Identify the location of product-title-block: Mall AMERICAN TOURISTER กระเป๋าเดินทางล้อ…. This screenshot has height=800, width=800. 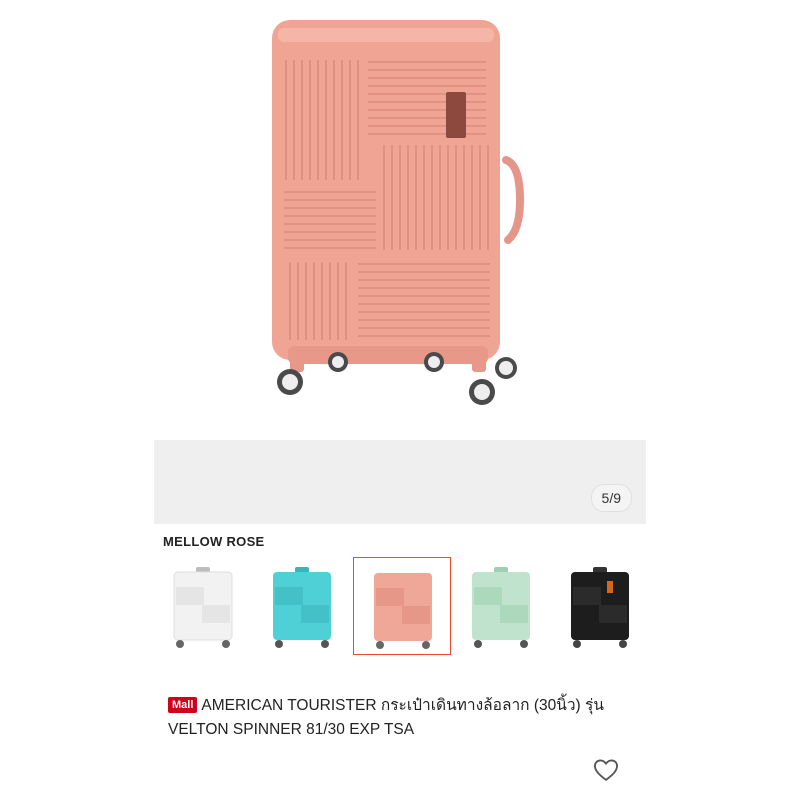
(403, 718).